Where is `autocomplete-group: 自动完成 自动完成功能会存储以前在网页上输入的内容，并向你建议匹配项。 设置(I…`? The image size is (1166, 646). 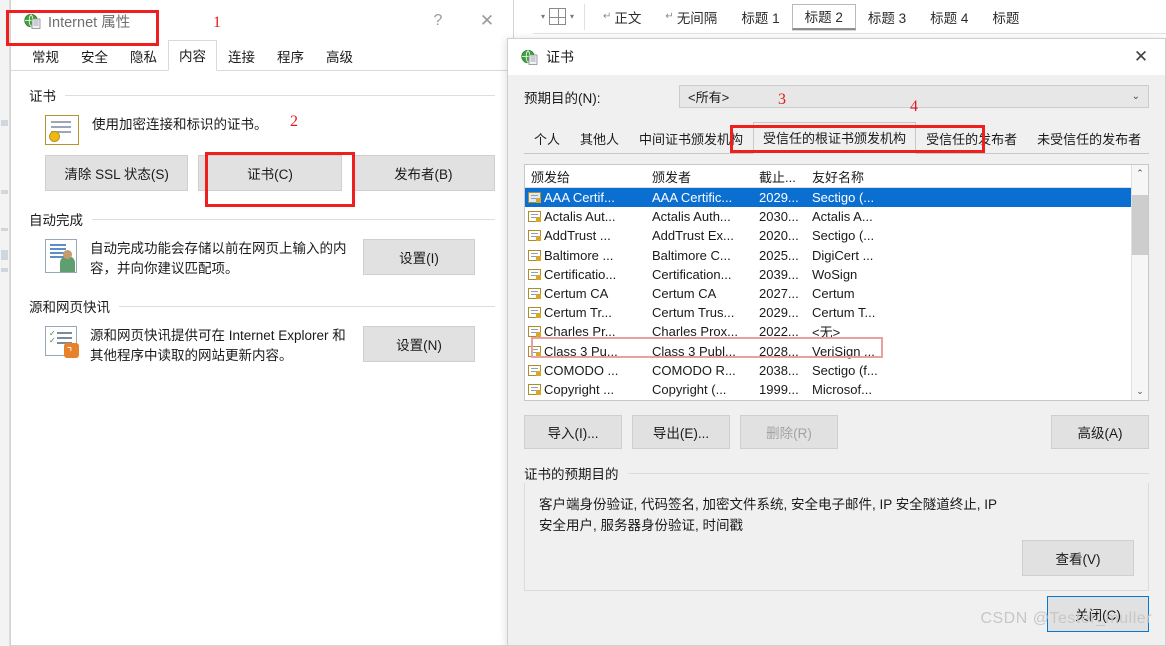
autocomplete-group: 自动完成 自动完成功能会存储以前在网页上输入的内容，并向你建议匹配项。 设置(I… is located at coordinates (262, 243).